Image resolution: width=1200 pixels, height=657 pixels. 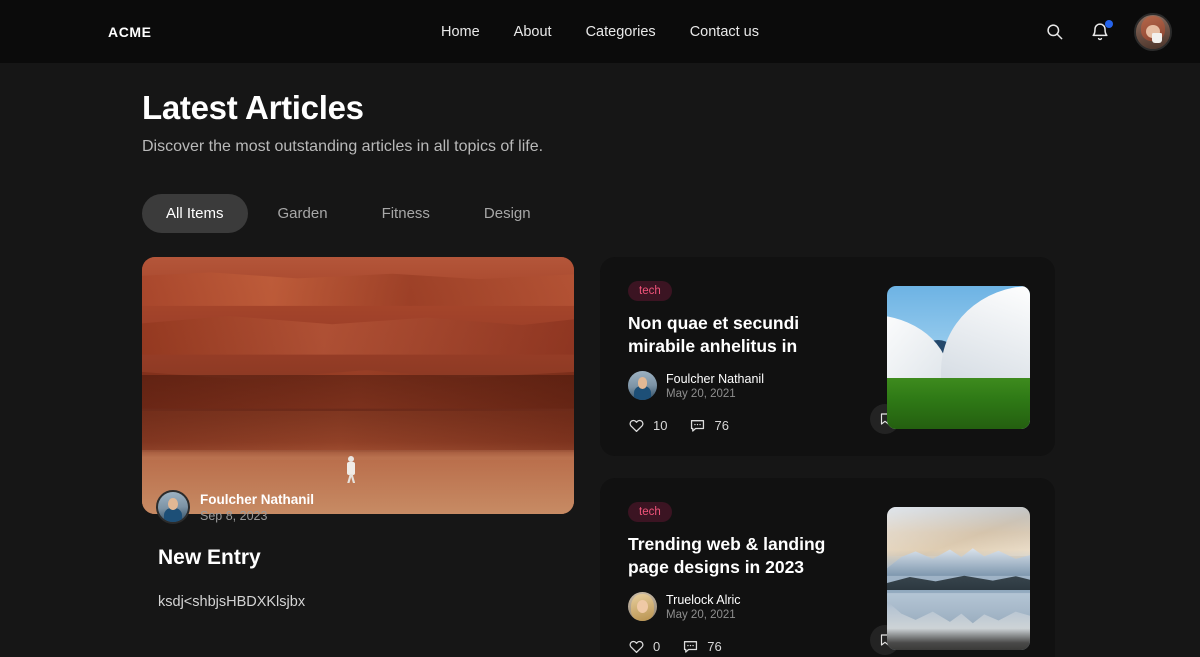 I want to click on filter-chip-garden: Garden, so click(x=303, y=213).